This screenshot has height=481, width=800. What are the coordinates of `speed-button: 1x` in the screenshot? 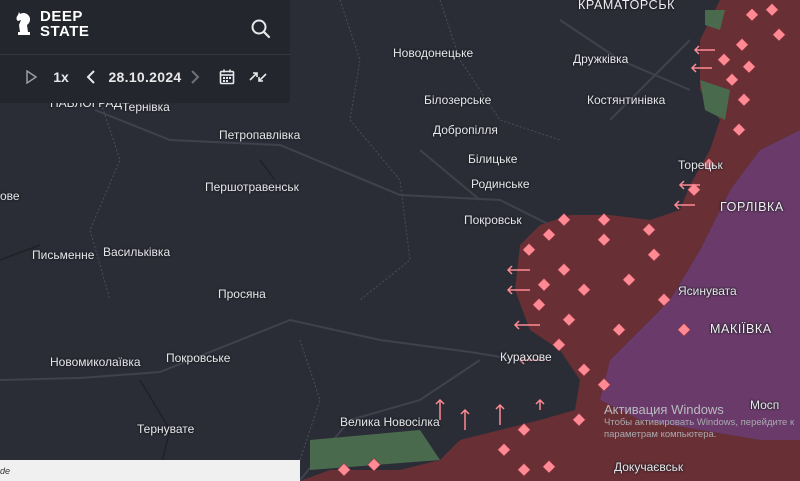 It's located at (61, 77).